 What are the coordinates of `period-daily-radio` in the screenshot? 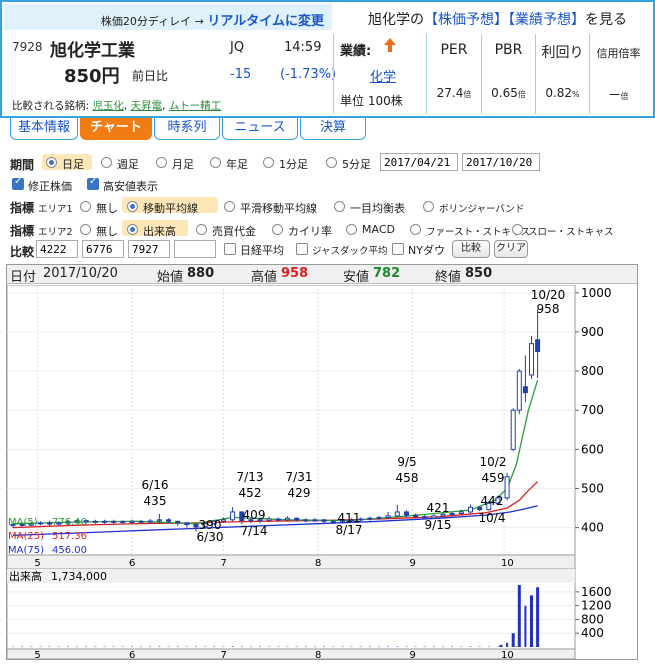 It's located at (51, 162).